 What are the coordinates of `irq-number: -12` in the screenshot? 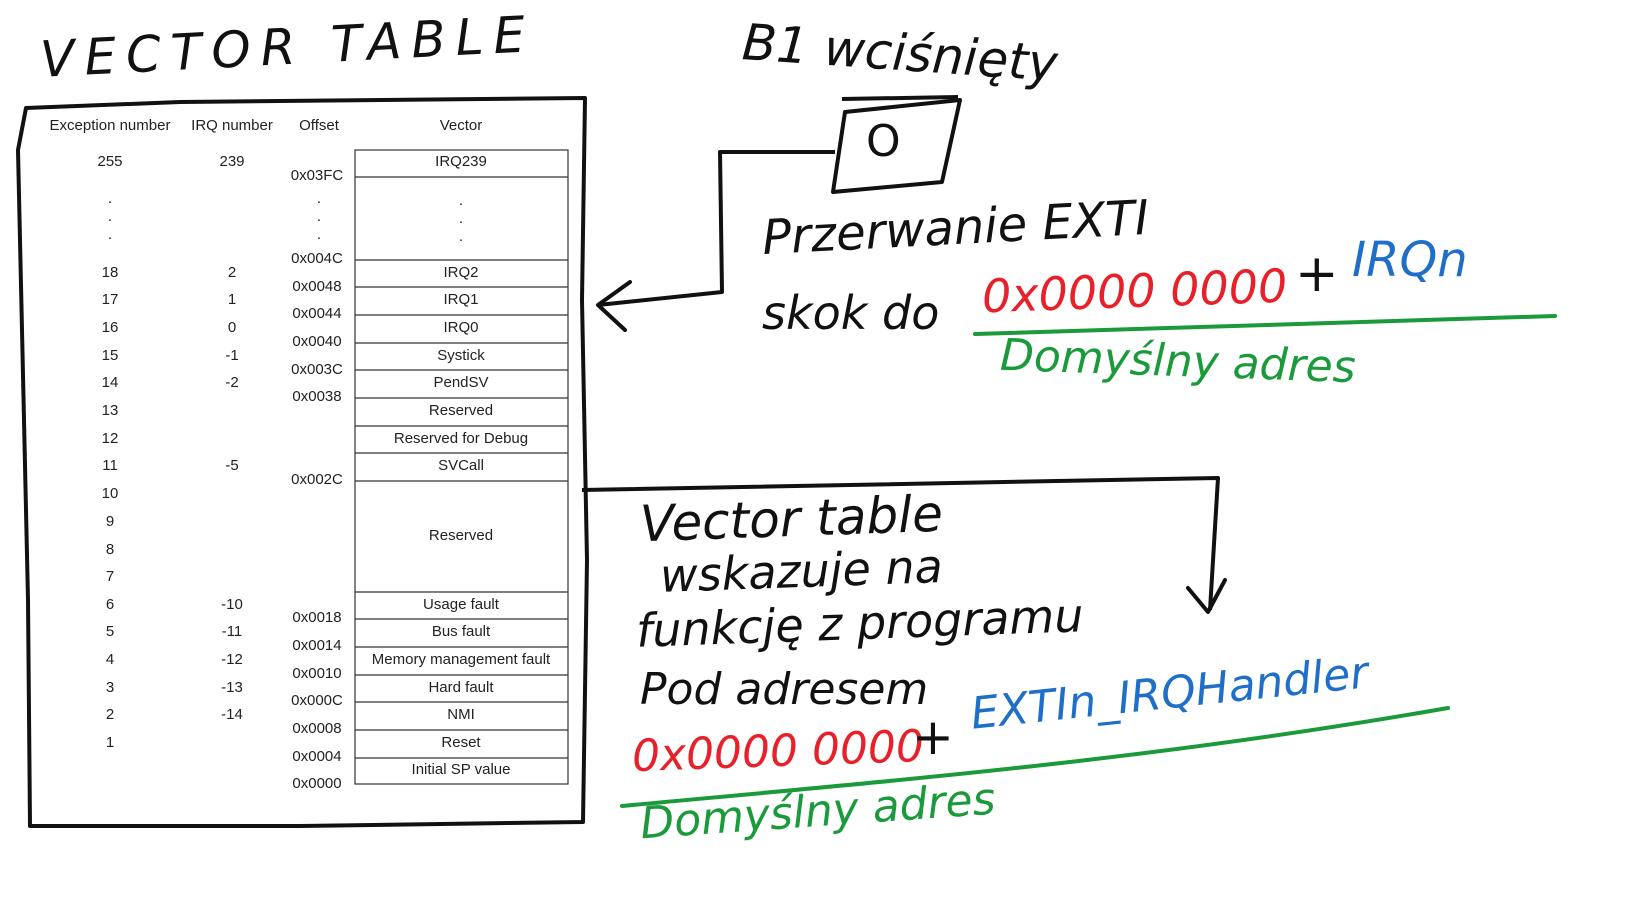 It's located at (232, 659).